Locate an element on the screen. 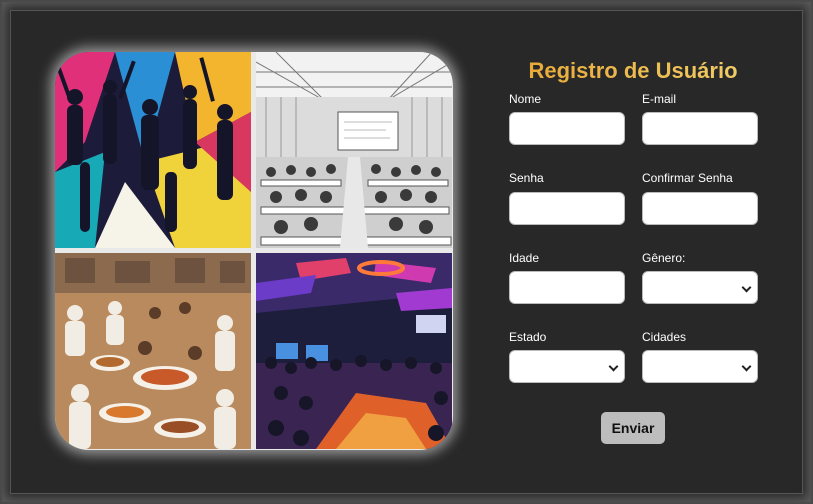 The height and width of the screenshot is (504, 813). genero-select is located at coordinates (700, 287).